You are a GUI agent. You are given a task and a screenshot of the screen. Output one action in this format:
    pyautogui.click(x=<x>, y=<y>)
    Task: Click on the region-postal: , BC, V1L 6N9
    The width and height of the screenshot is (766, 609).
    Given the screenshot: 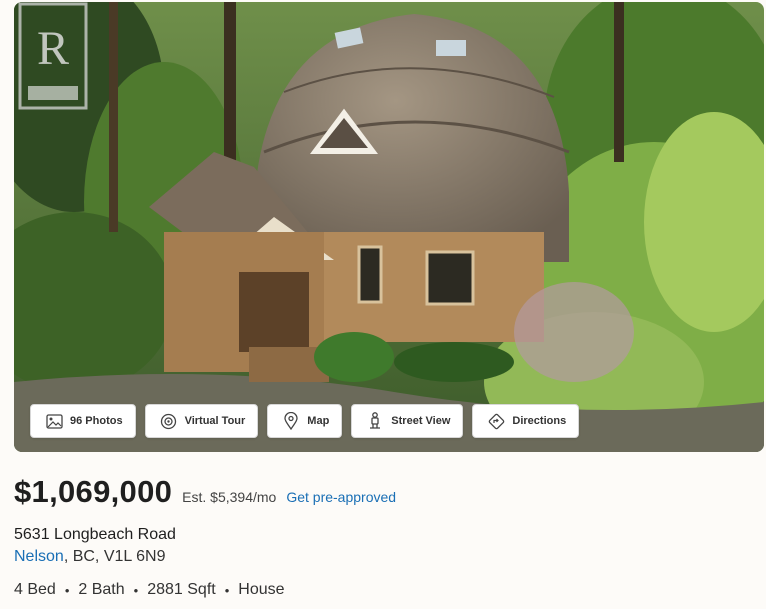 What is the action you would take?
    pyautogui.click(x=114, y=556)
    